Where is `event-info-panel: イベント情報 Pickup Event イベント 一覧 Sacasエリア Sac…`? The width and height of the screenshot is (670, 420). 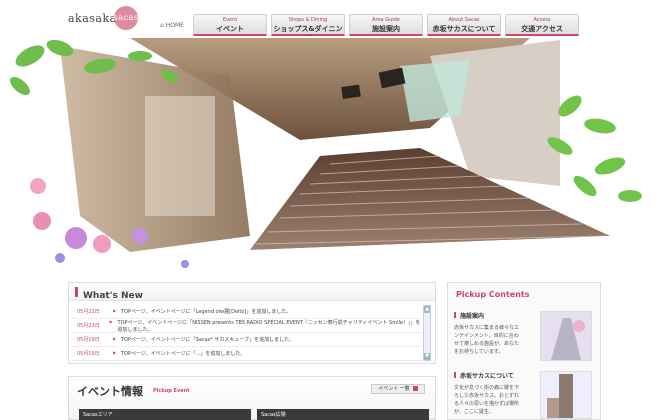 event-info-panel: イベント情報 Pickup Event イベント 一覧 Sacasエリア Sac… is located at coordinates (252, 398).